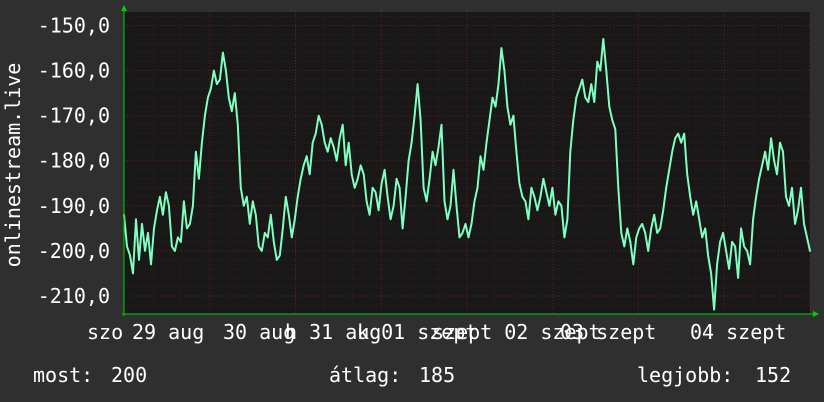 The image size is (824, 402). Describe the element at coordinates (129, 375) in the screenshot. I see `stat-most-value: 200` at that location.